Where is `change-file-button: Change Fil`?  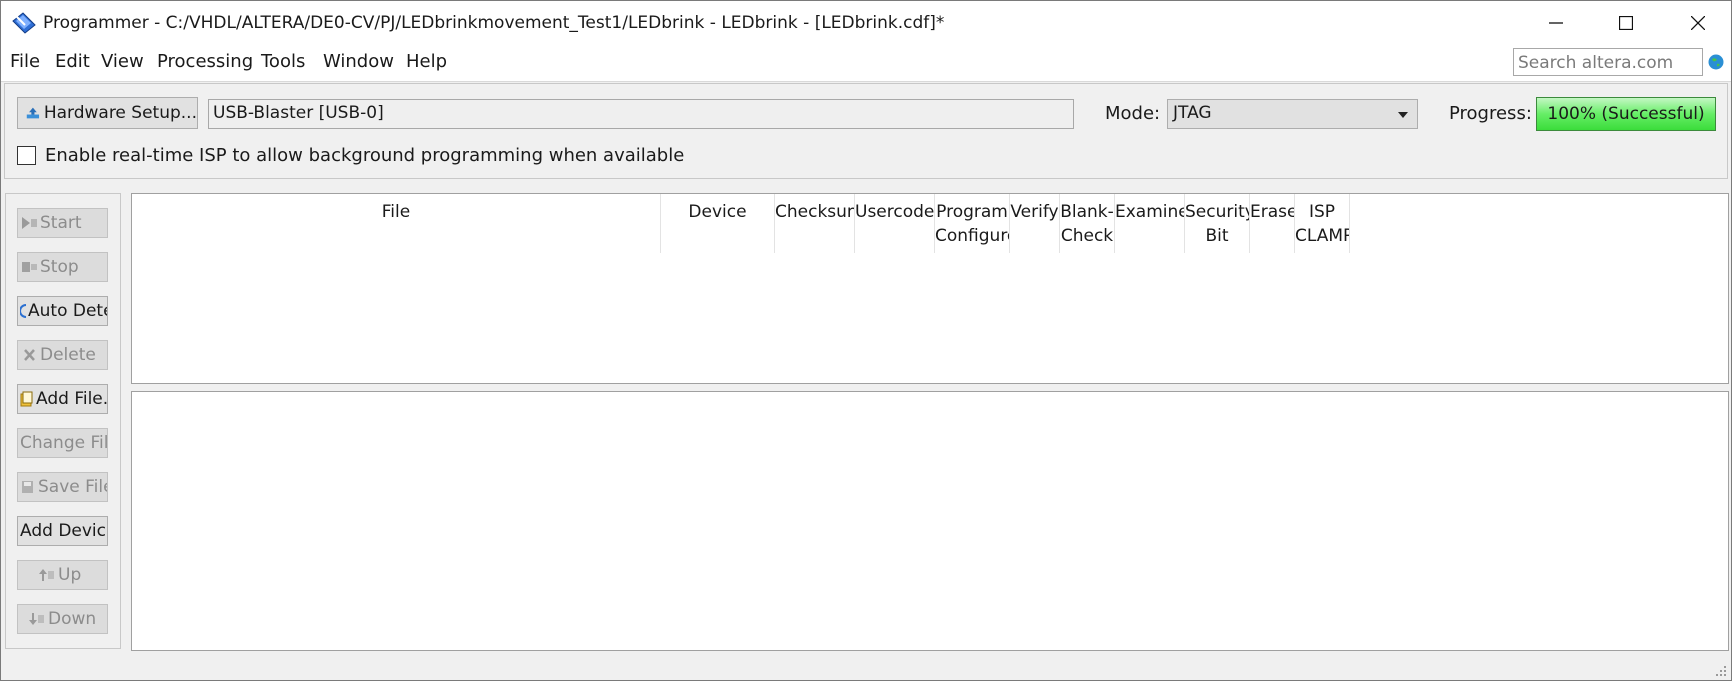 change-file-button: Change Fil is located at coordinates (62, 443).